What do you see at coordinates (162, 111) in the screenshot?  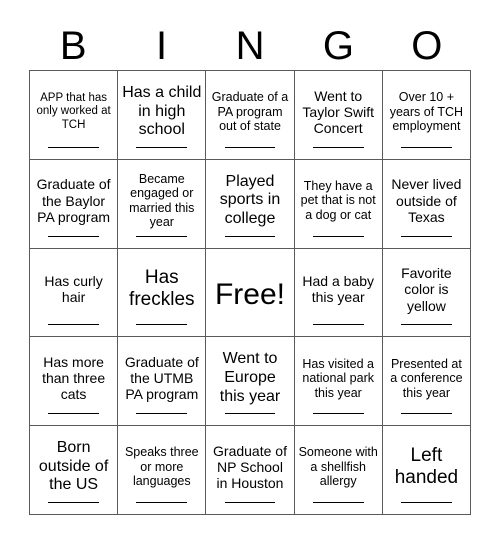 I see `bingo-cell-label: Has a child in high school` at bounding box center [162, 111].